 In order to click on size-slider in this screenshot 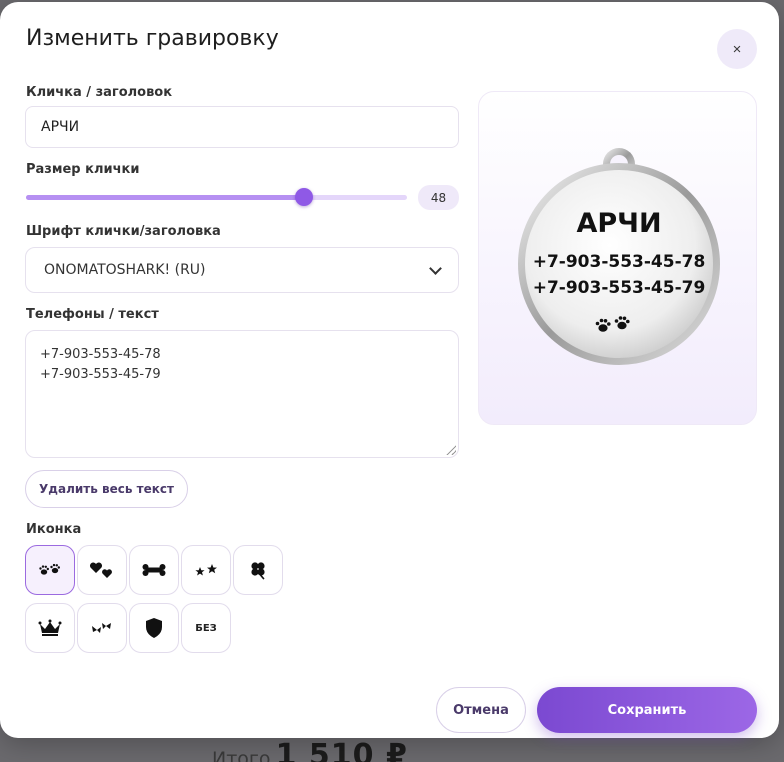, I will do `click(216, 197)`.